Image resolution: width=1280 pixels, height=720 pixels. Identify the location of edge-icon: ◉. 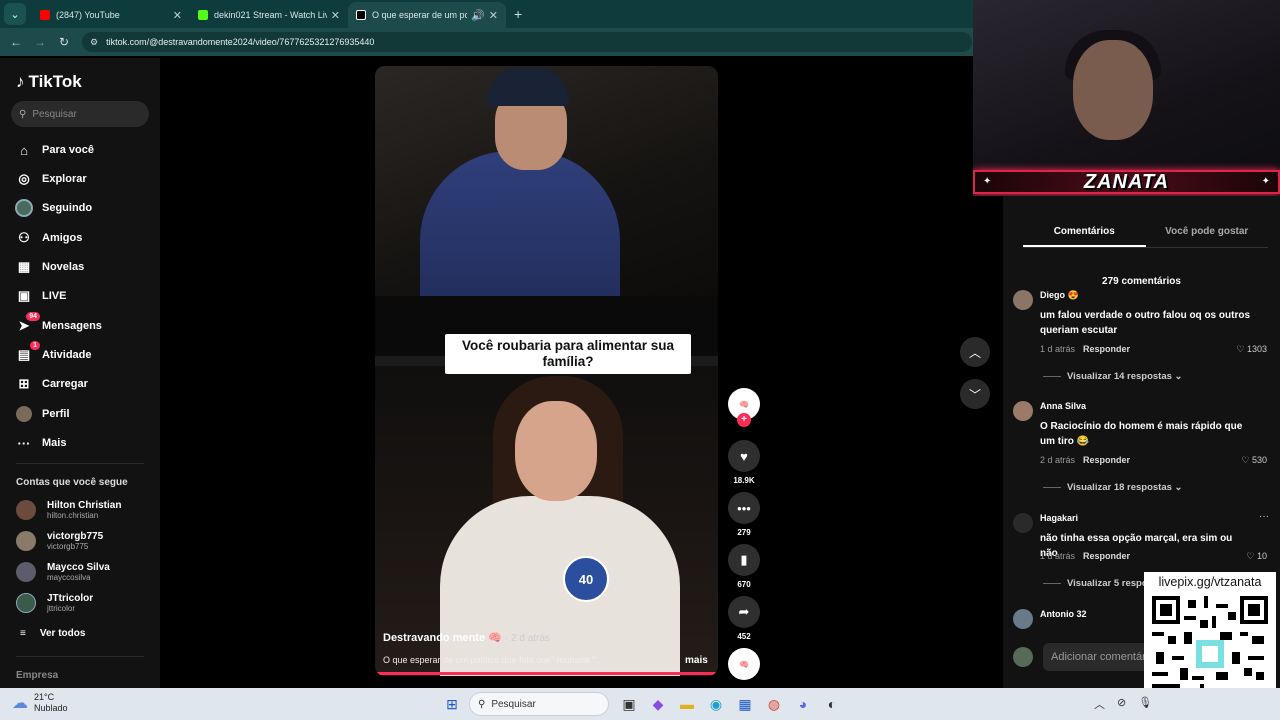
(716, 704).